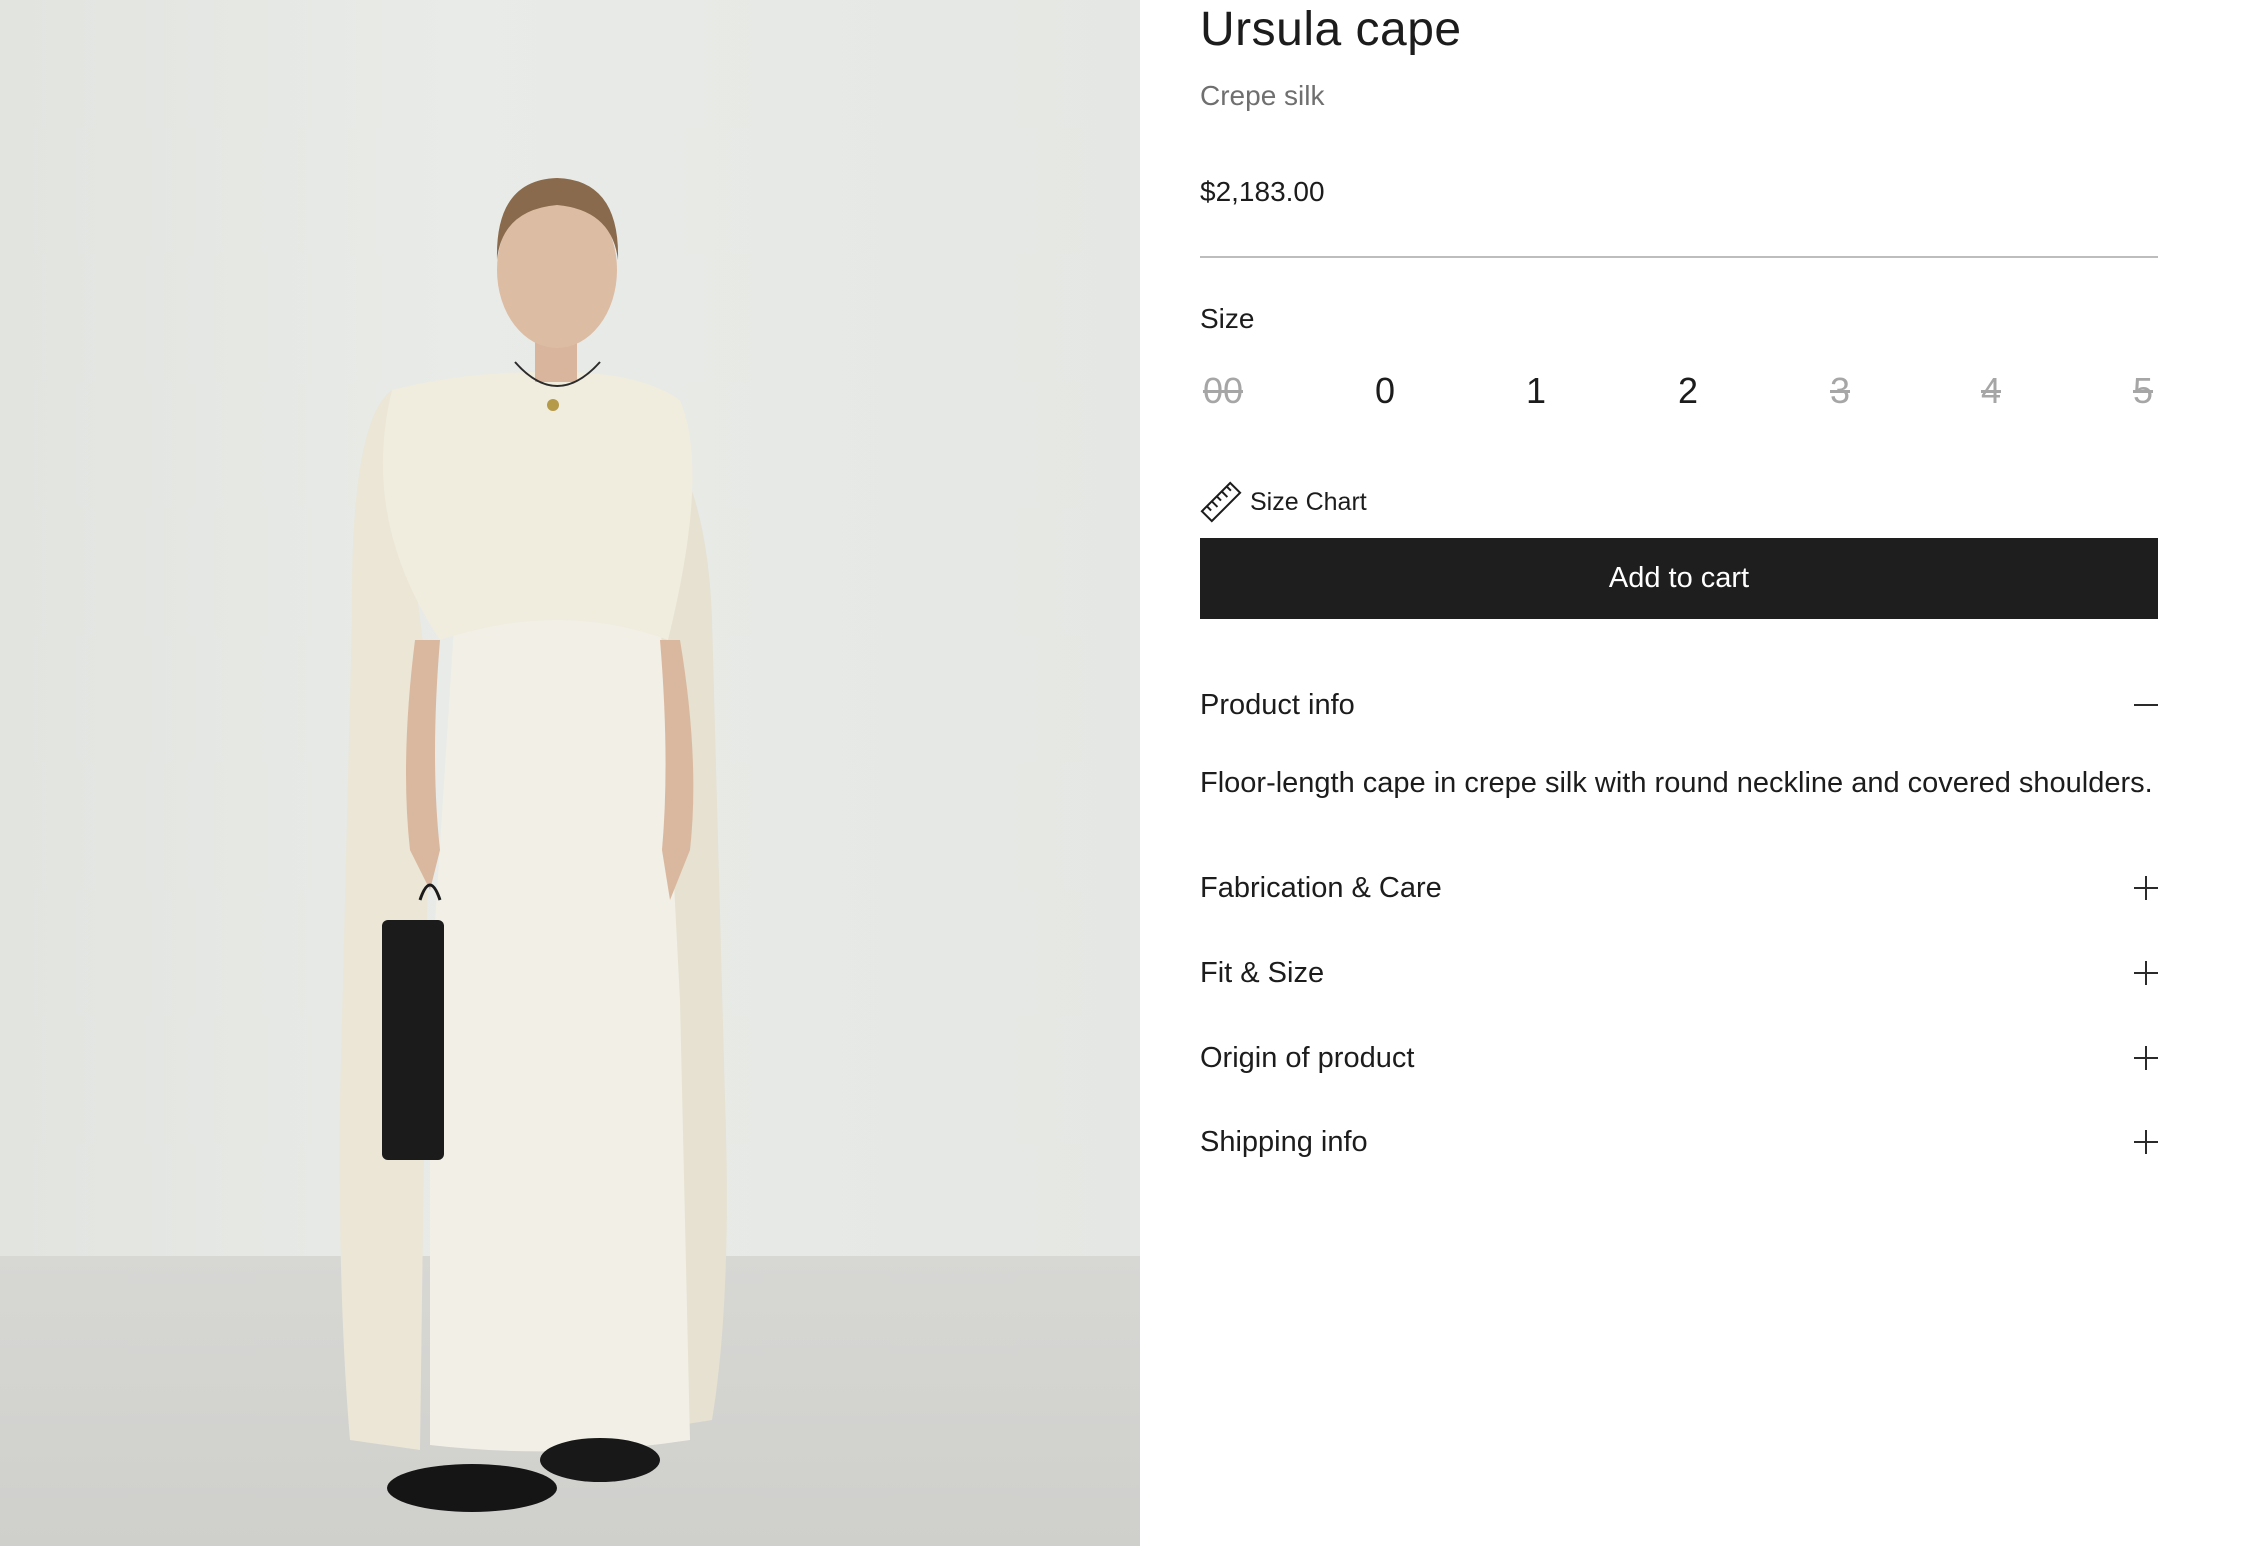 Image resolution: width=2264 pixels, height=1546 pixels. Describe the element at coordinates (1307, 1058) in the screenshot. I see `accordion-label: Origin of product` at that location.